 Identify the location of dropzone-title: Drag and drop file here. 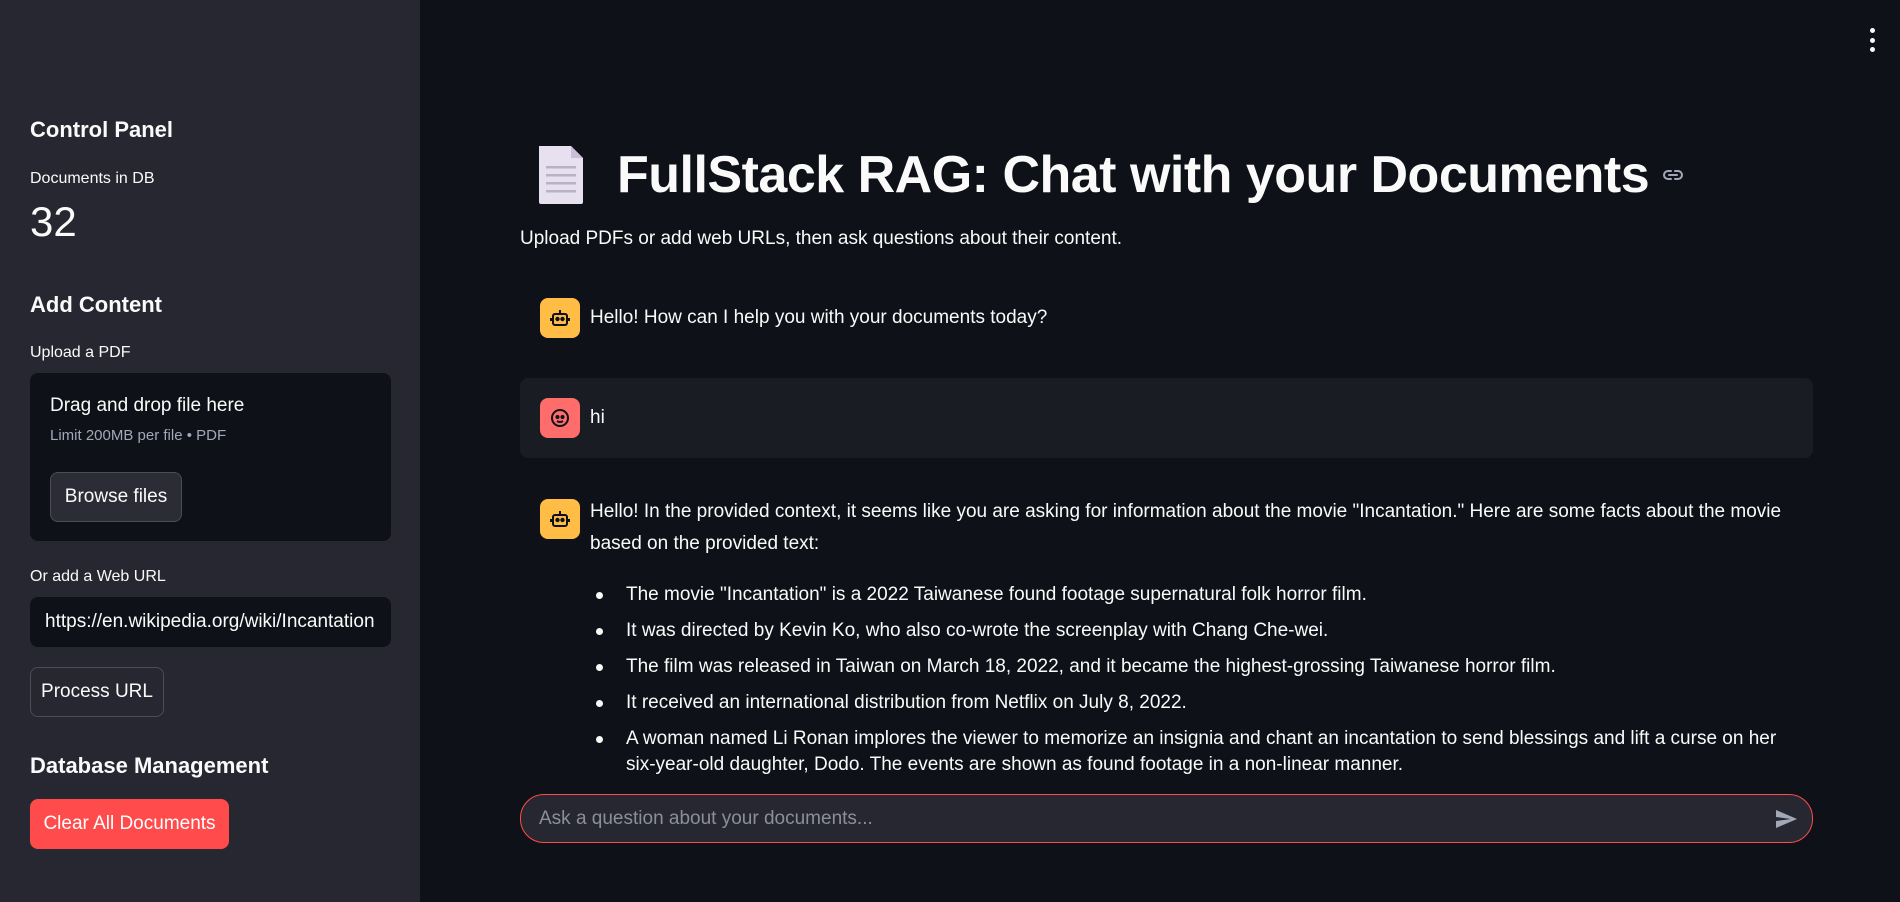
(147, 405).